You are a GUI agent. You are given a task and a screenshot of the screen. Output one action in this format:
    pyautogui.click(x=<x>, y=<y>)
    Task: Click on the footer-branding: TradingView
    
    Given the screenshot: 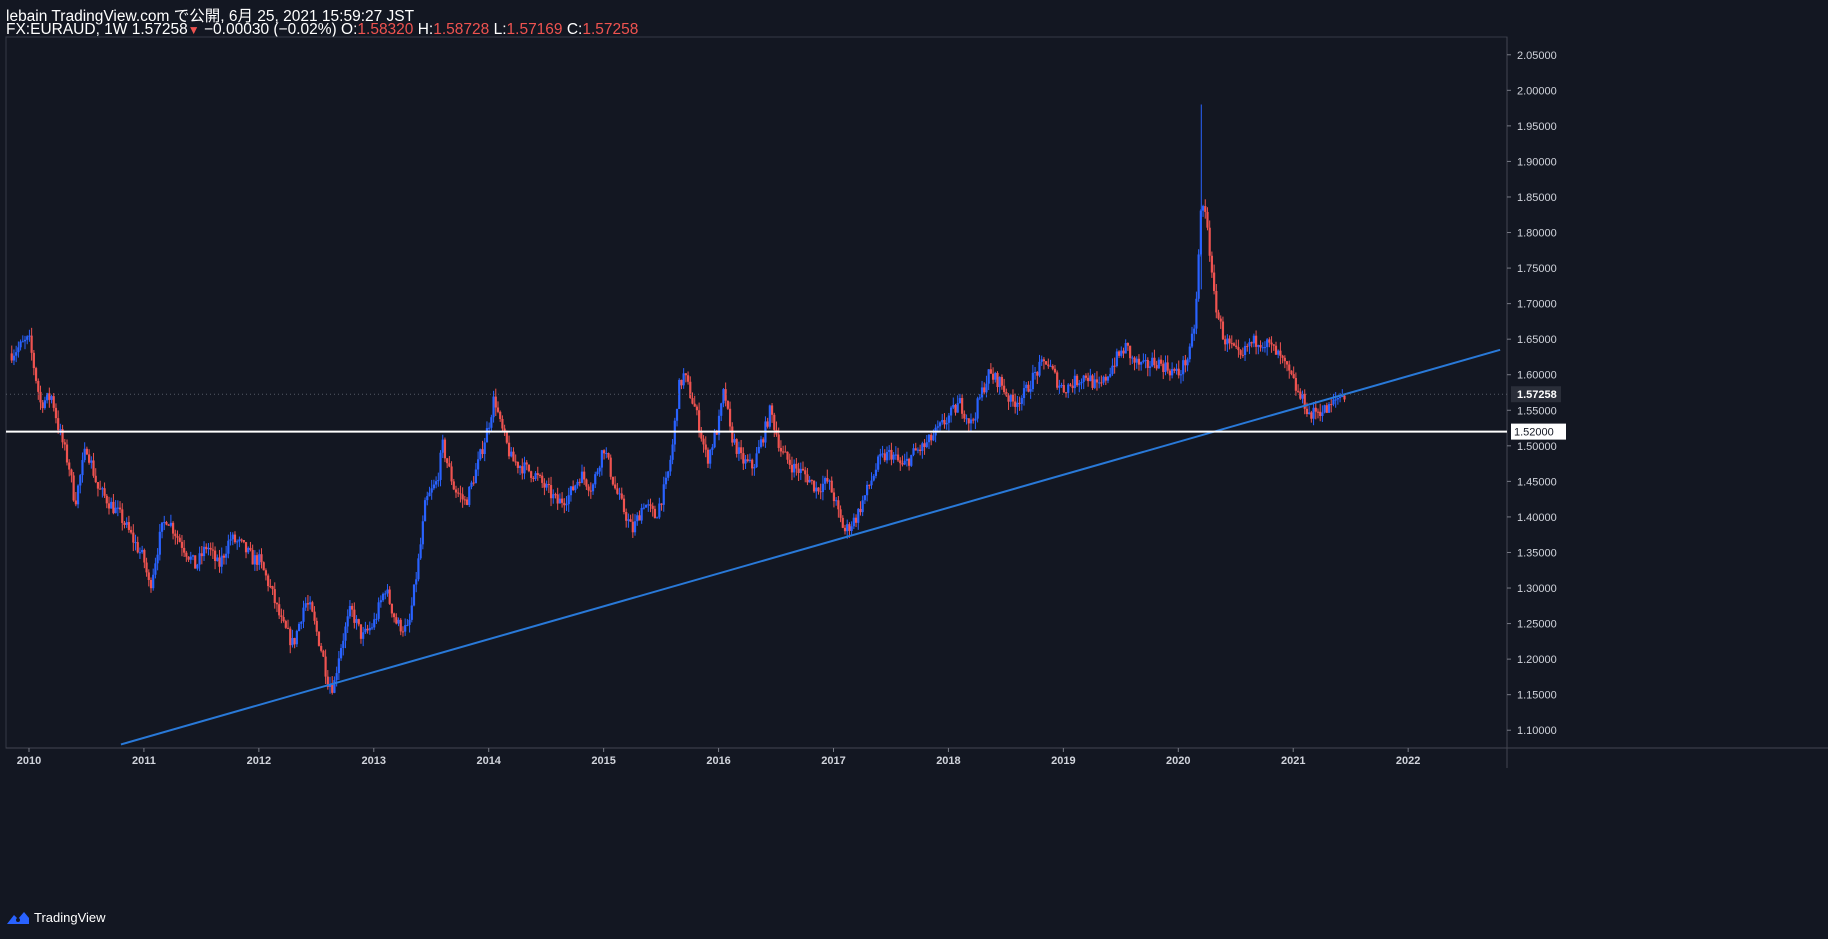 What is the action you would take?
    pyautogui.click(x=56, y=917)
    